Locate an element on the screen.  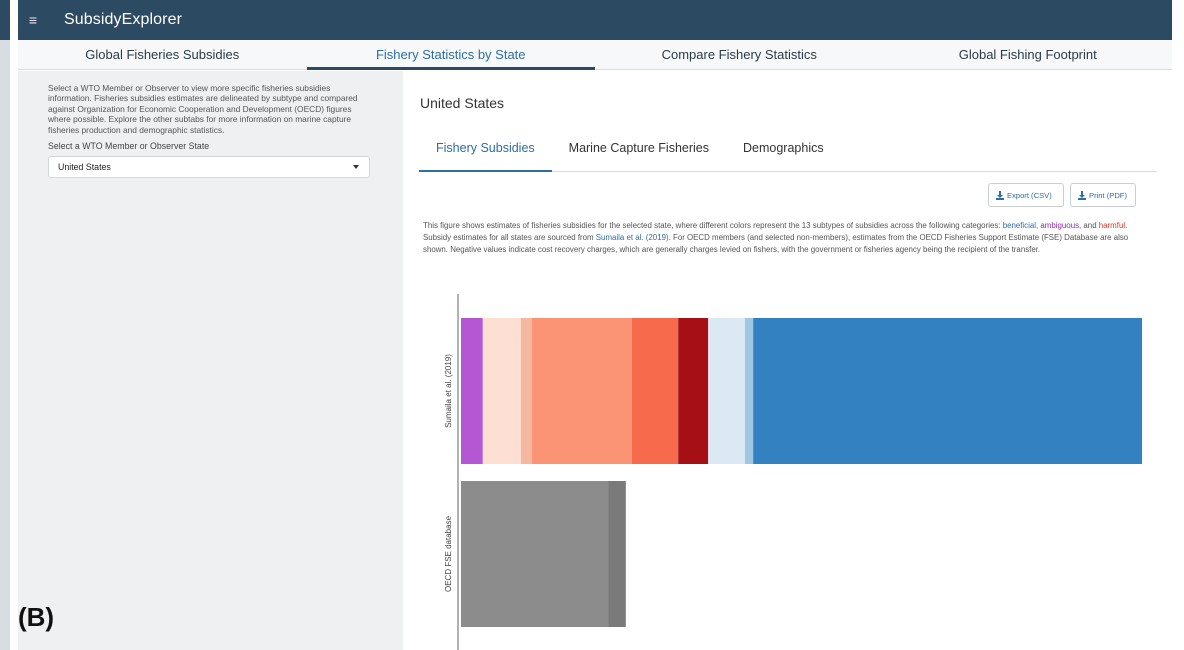
tab-global-fishing-footprint: Global Fishing Footprint is located at coordinates (1028, 54).